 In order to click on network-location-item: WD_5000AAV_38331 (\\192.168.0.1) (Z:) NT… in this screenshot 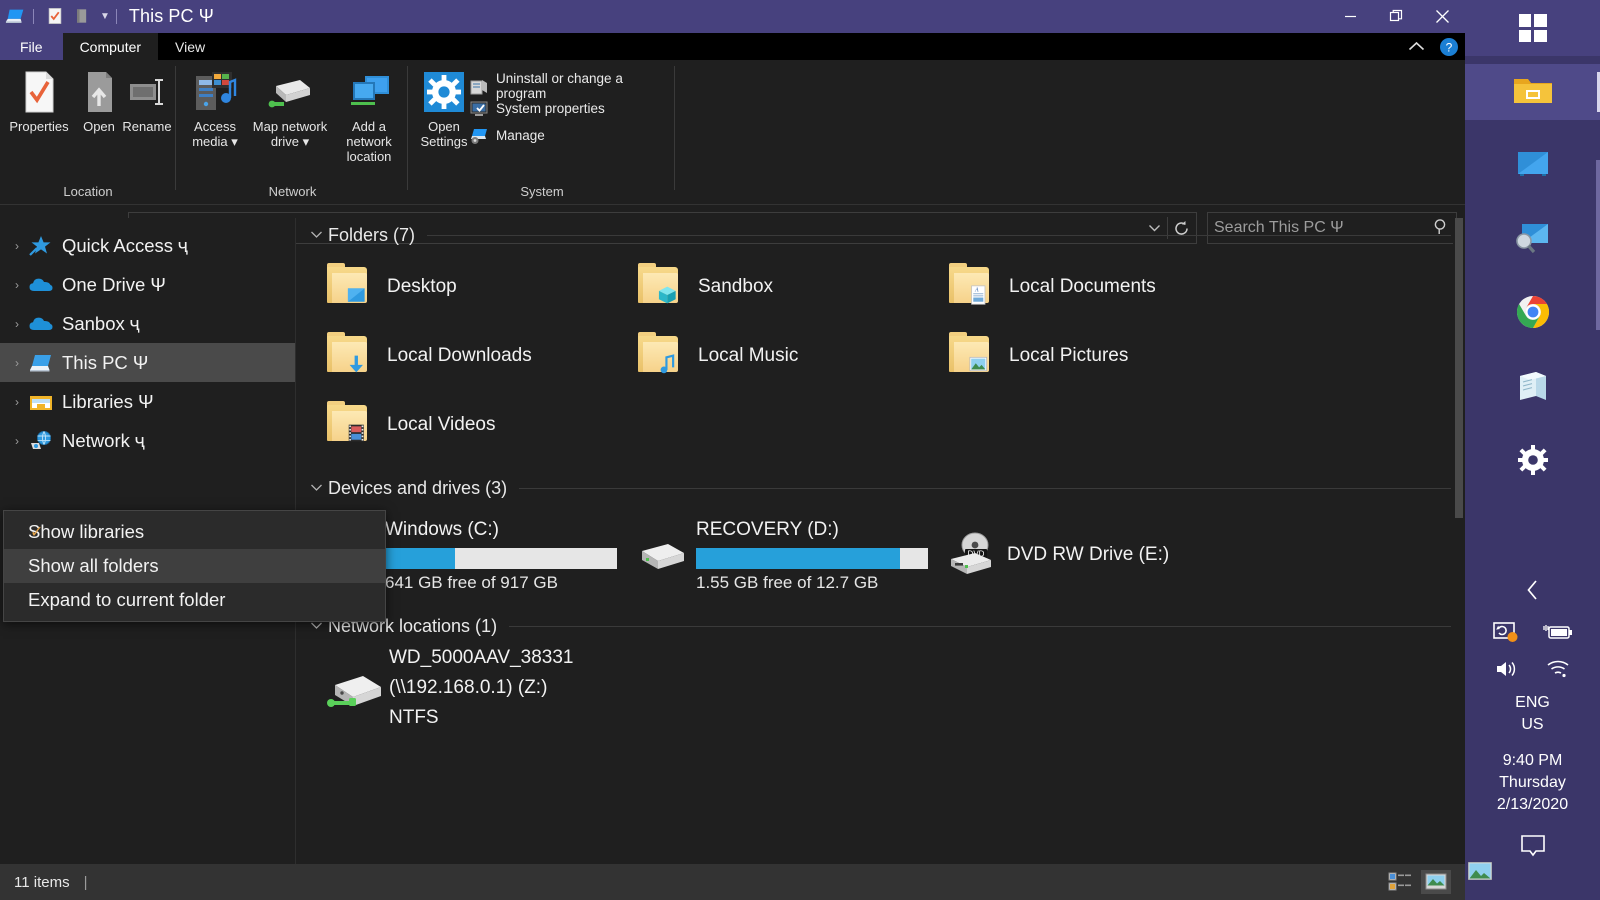, I will do `click(448, 688)`.